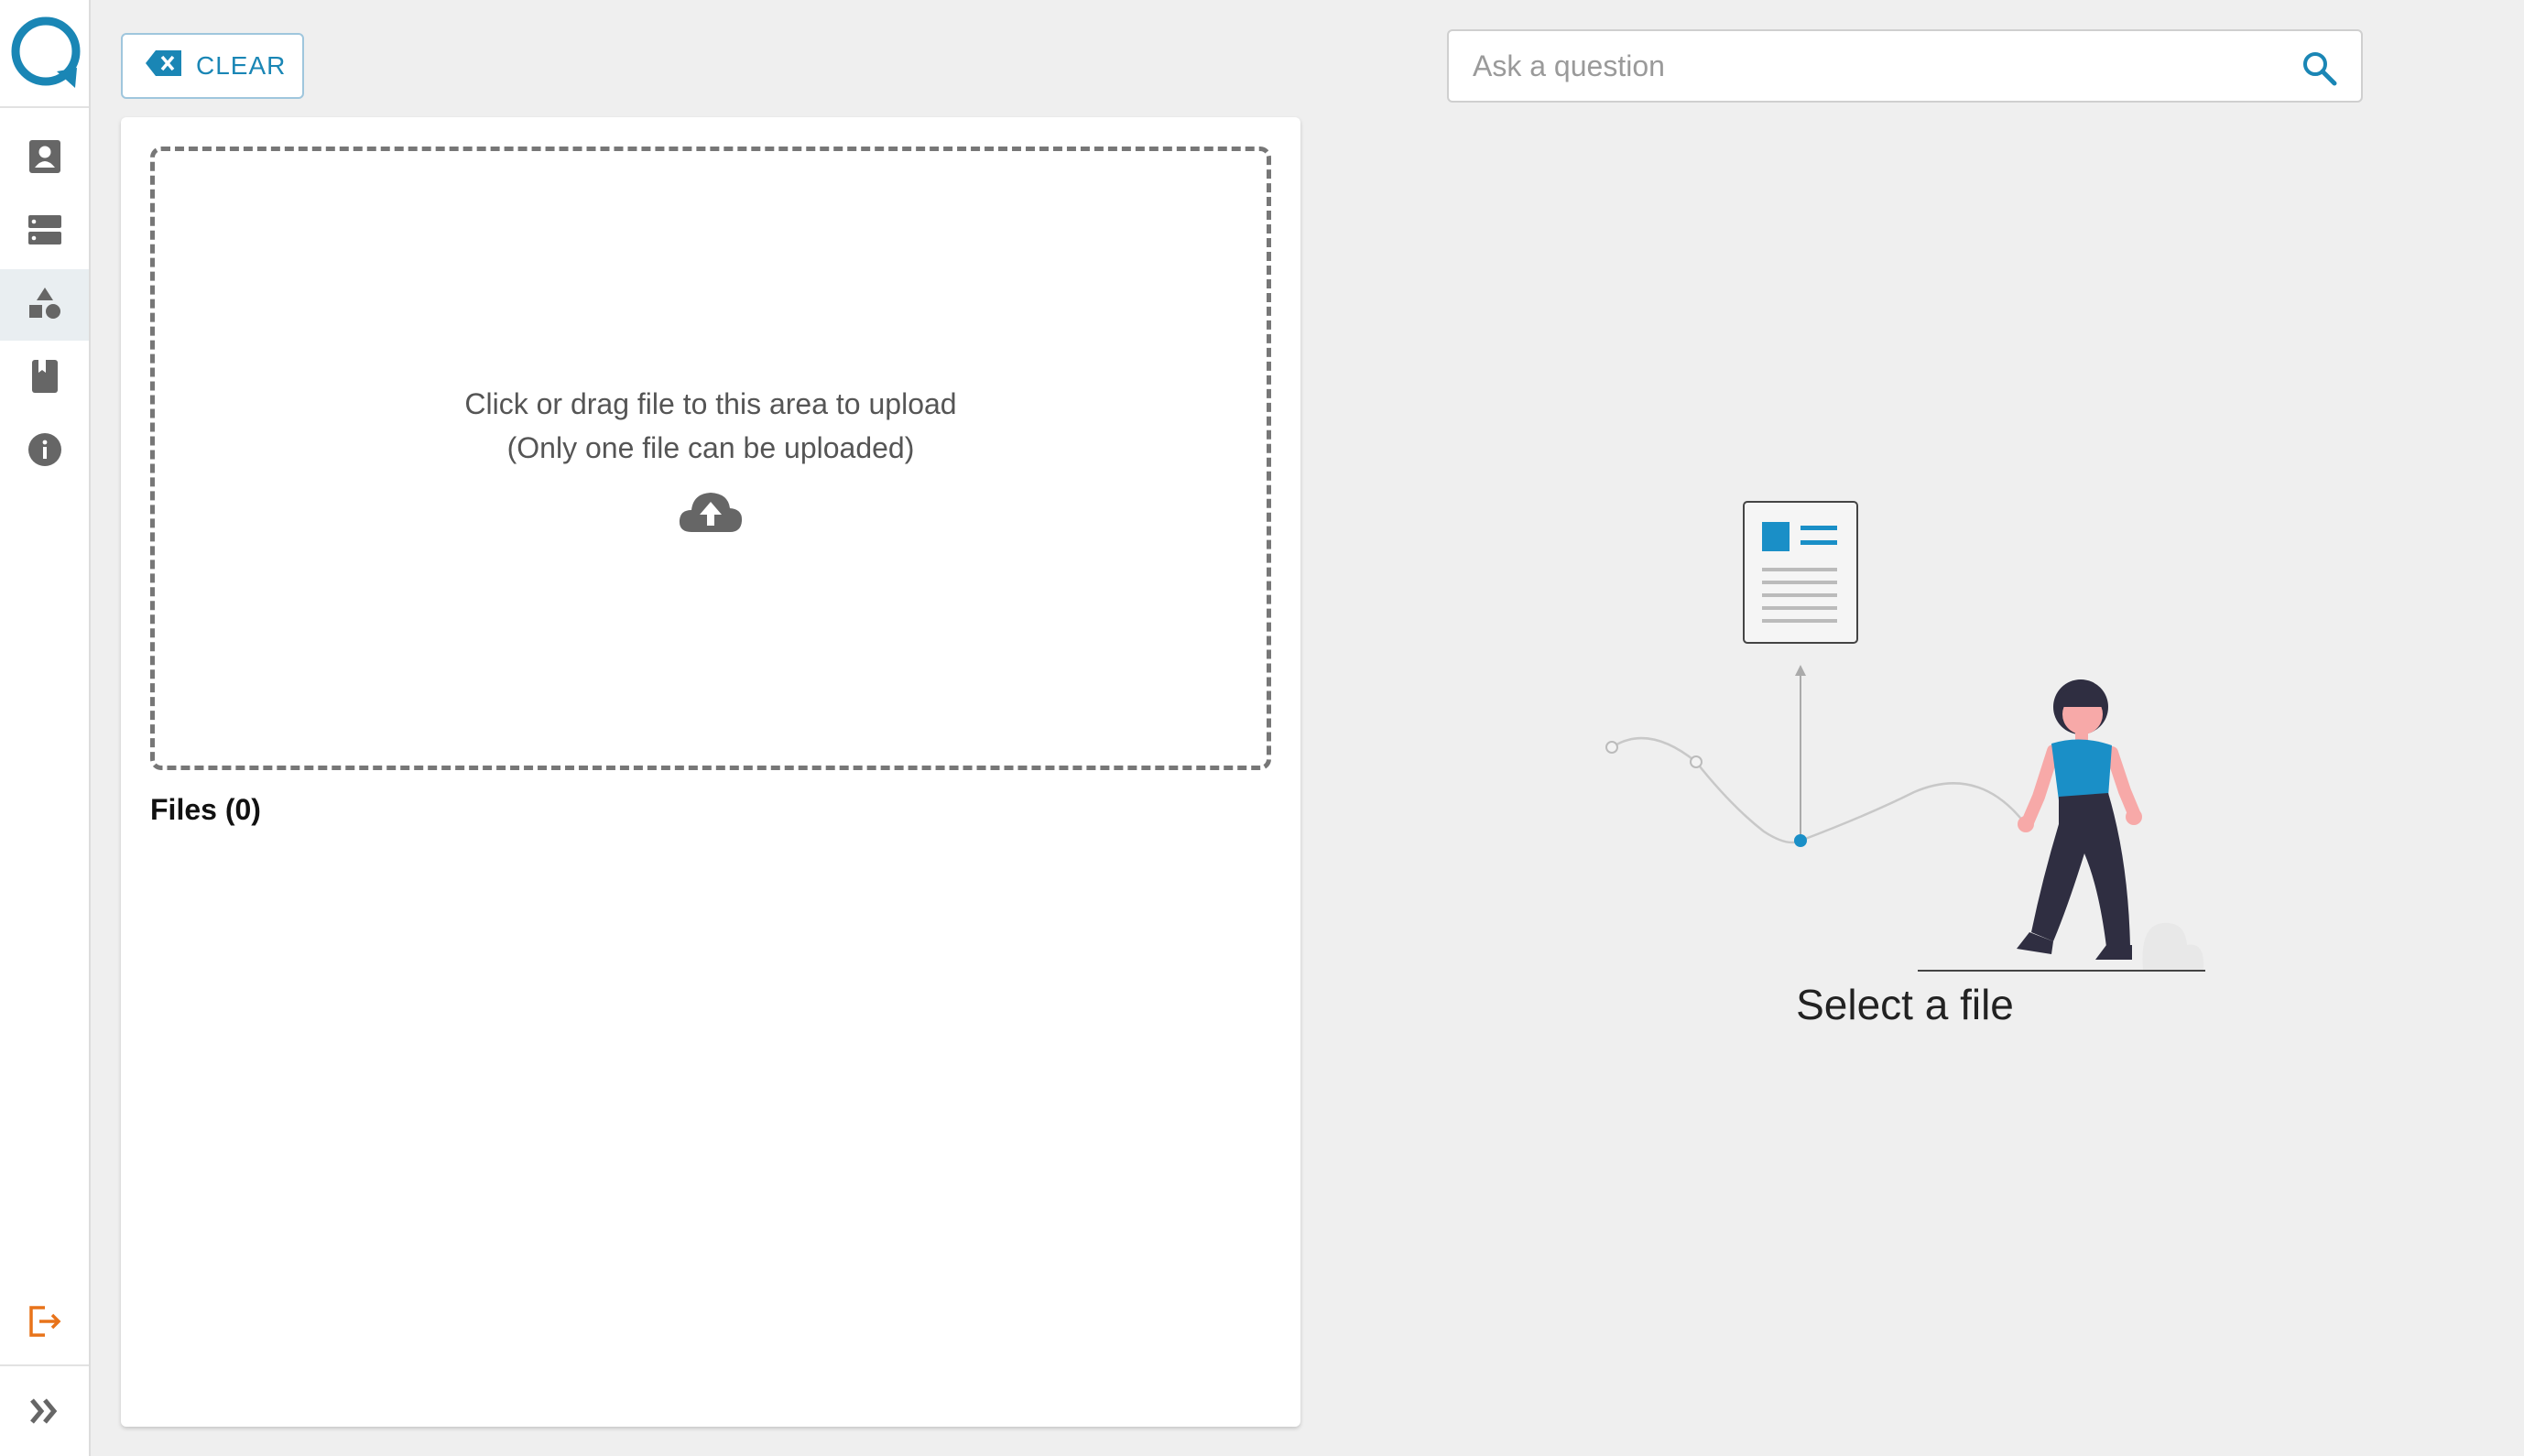 The width and height of the screenshot is (2524, 1456). I want to click on empty-state-message: Select a file, so click(1905, 1004).